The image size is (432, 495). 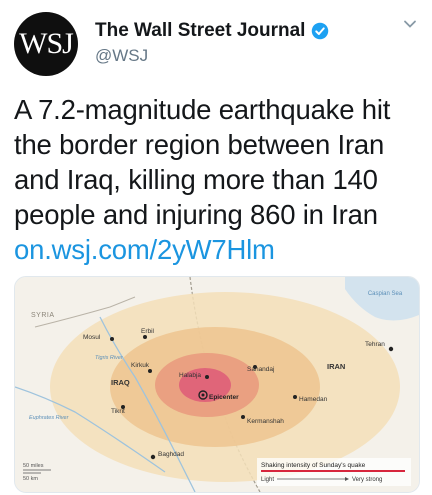 I want to click on avatar: WSJ, so click(x=46, y=44).